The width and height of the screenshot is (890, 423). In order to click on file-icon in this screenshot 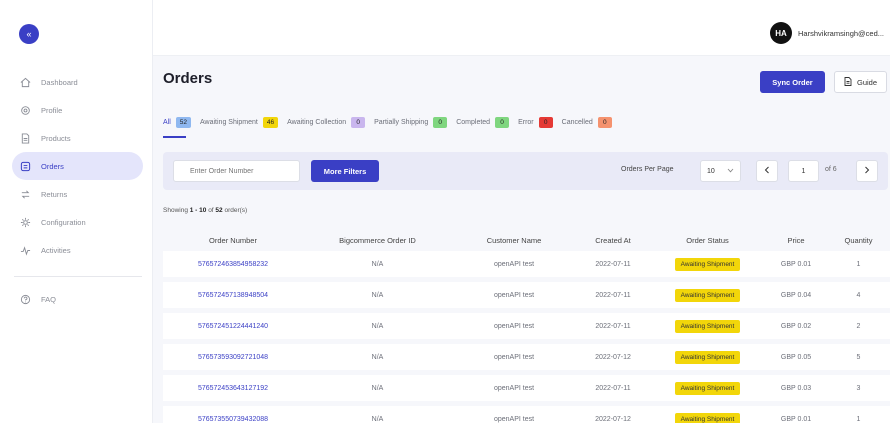, I will do `click(25, 138)`.